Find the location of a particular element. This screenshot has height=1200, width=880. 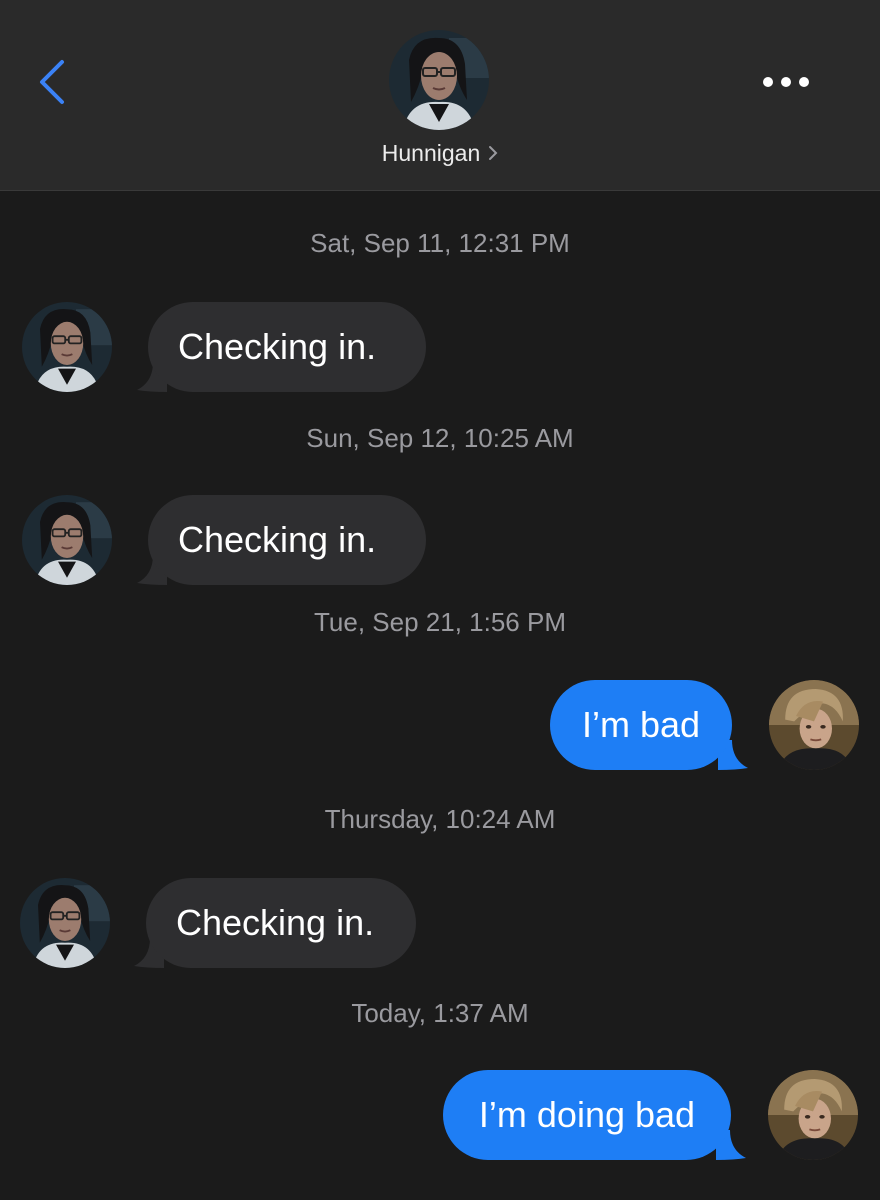

timestamp: Sun, Sep 12, 10:25 AM is located at coordinates (440, 438).